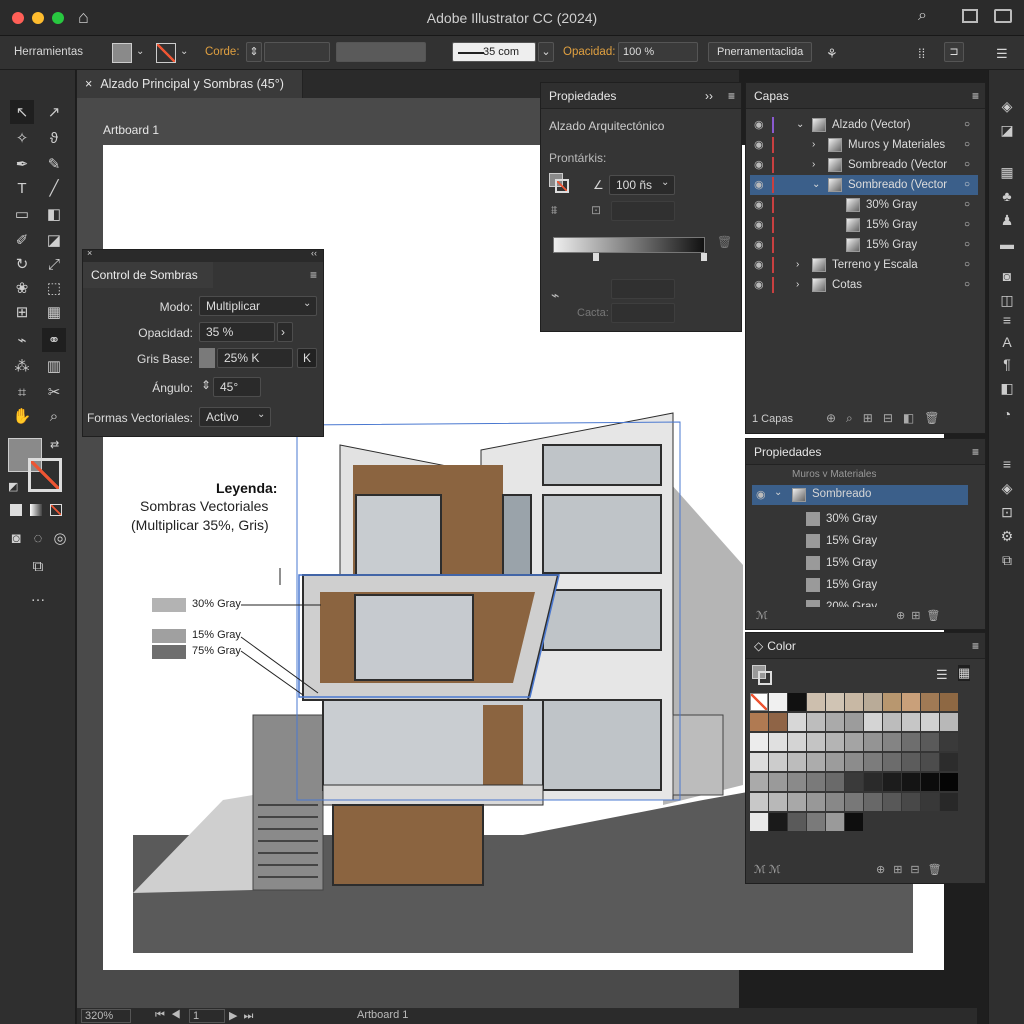 The width and height of the screenshot is (1024, 1024). I want to click on warp-tool-icon: ❀, so click(22, 288).